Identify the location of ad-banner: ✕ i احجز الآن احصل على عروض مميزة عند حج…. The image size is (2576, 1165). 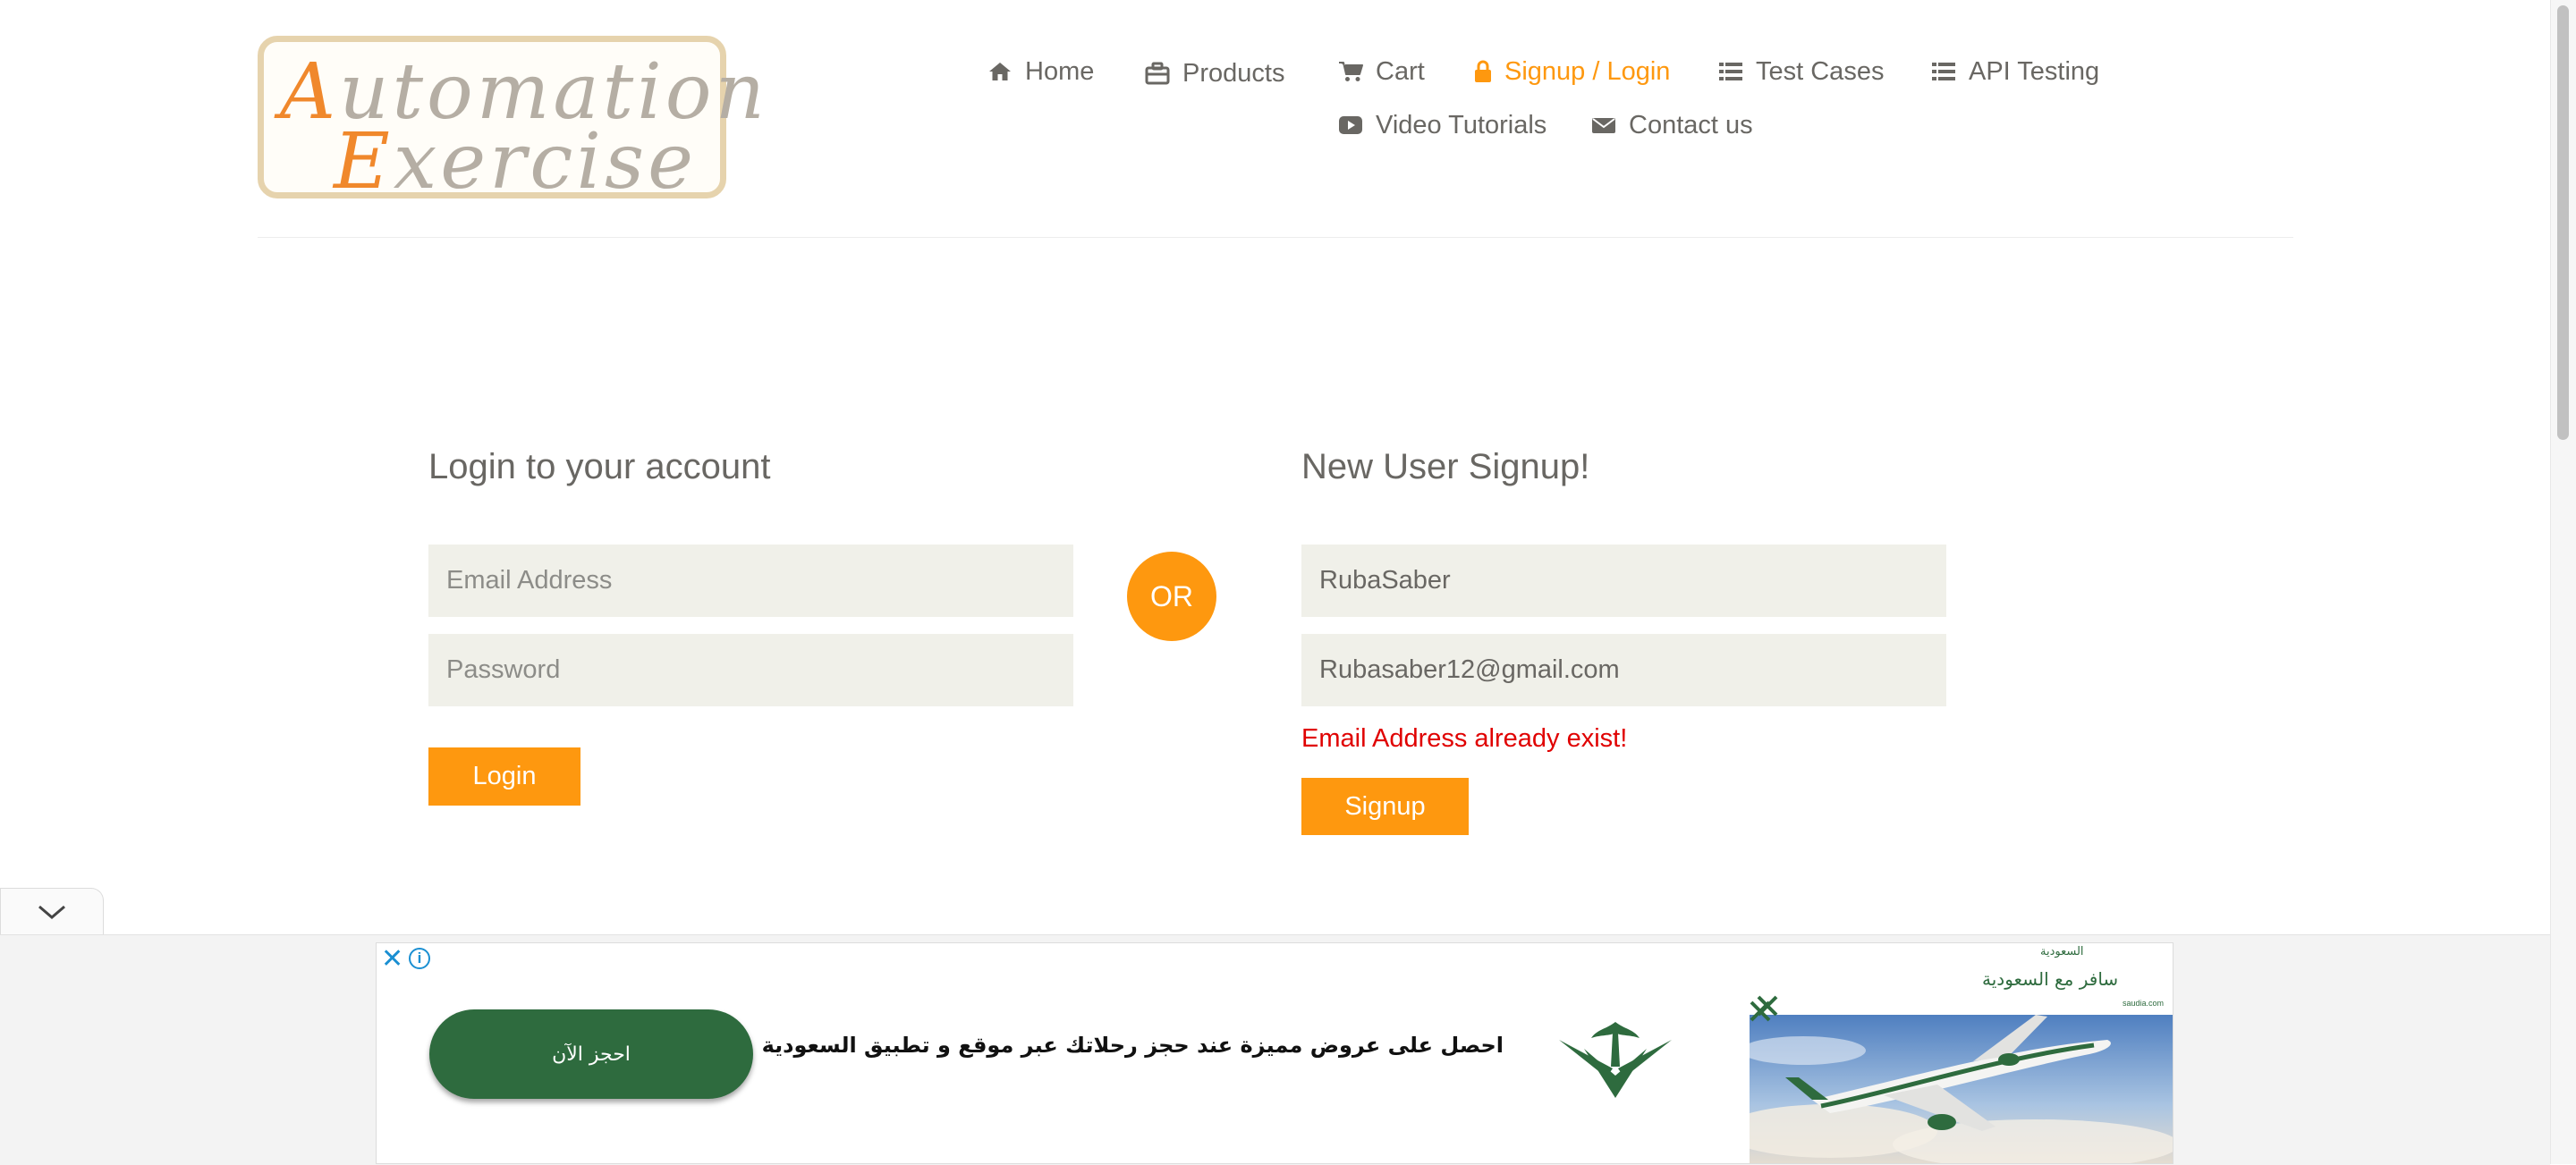
(1275, 1053).